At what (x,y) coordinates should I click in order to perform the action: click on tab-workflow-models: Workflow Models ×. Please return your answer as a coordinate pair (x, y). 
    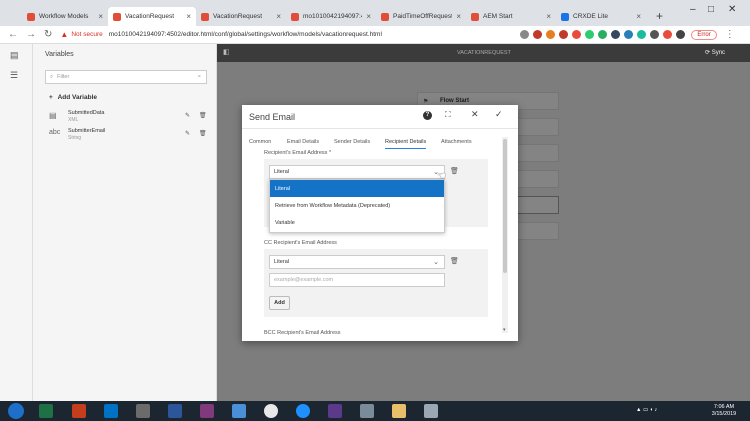
    Looking at the image, I should click on (65, 16).